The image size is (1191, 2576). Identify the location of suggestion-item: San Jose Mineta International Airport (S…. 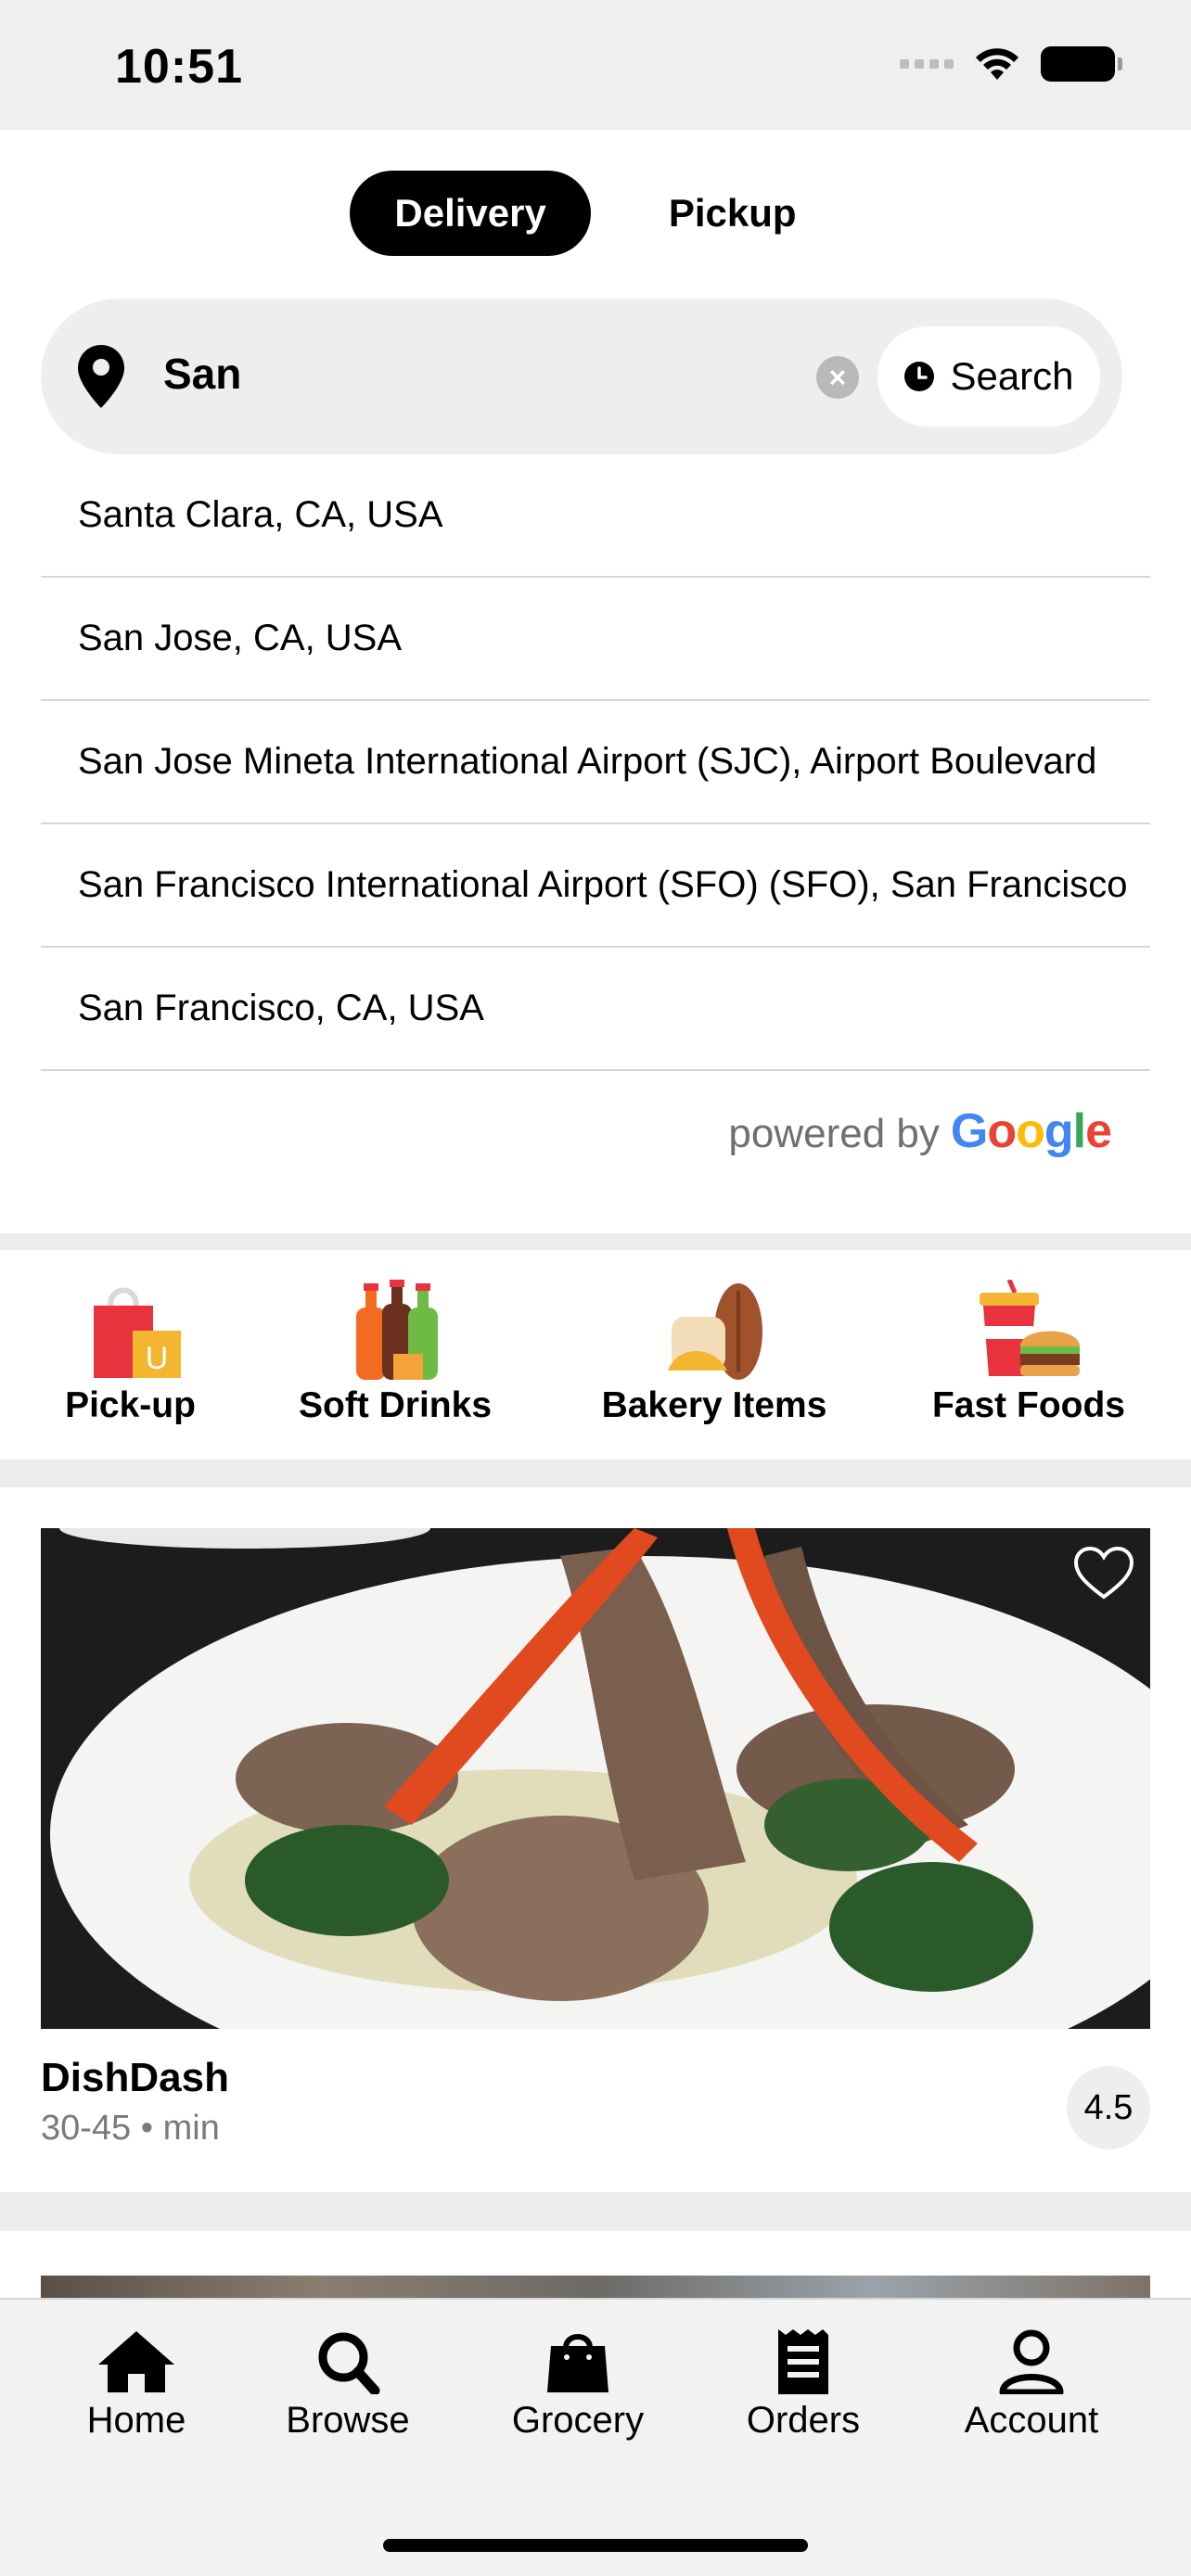
(595, 762).